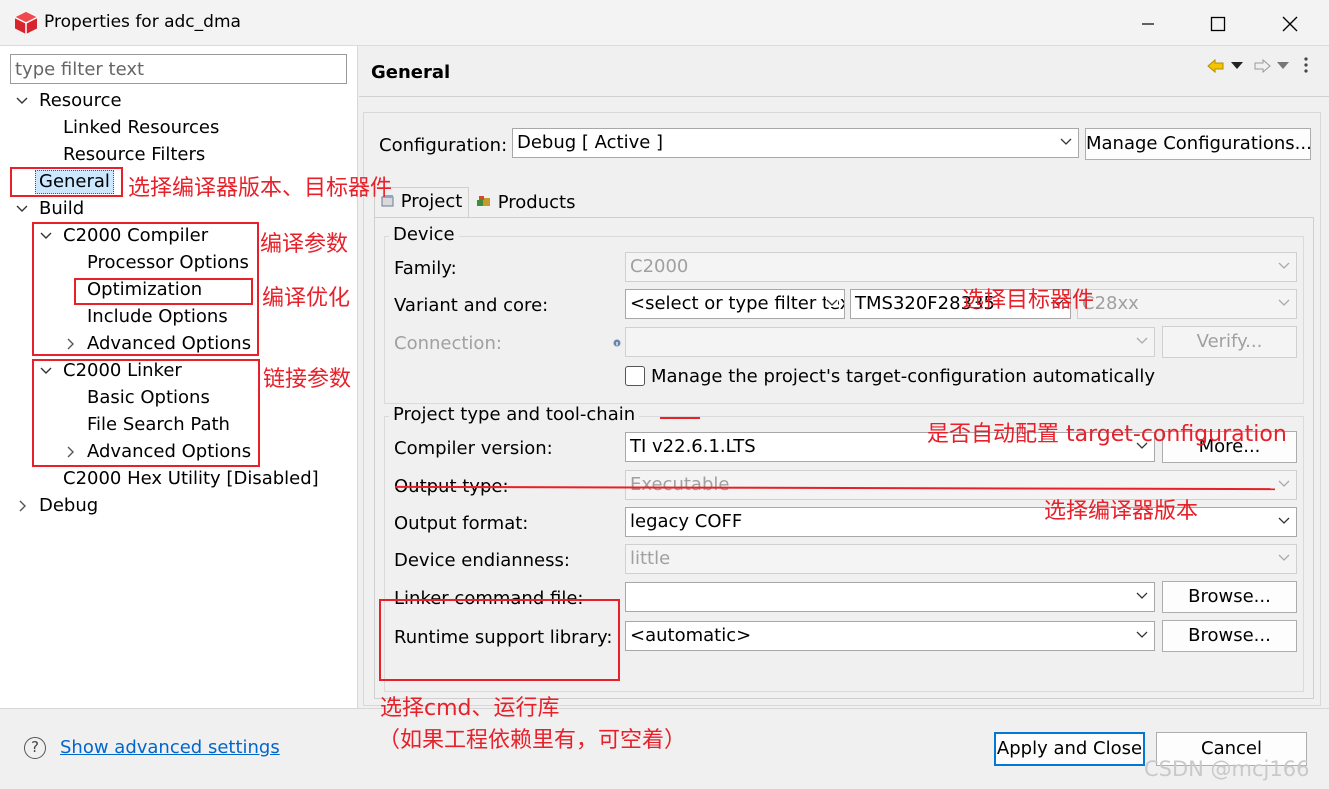 The width and height of the screenshot is (1329, 789). What do you see at coordinates (890, 342) in the screenshot?
I see `connection-select` at bounding box center [890, 342].